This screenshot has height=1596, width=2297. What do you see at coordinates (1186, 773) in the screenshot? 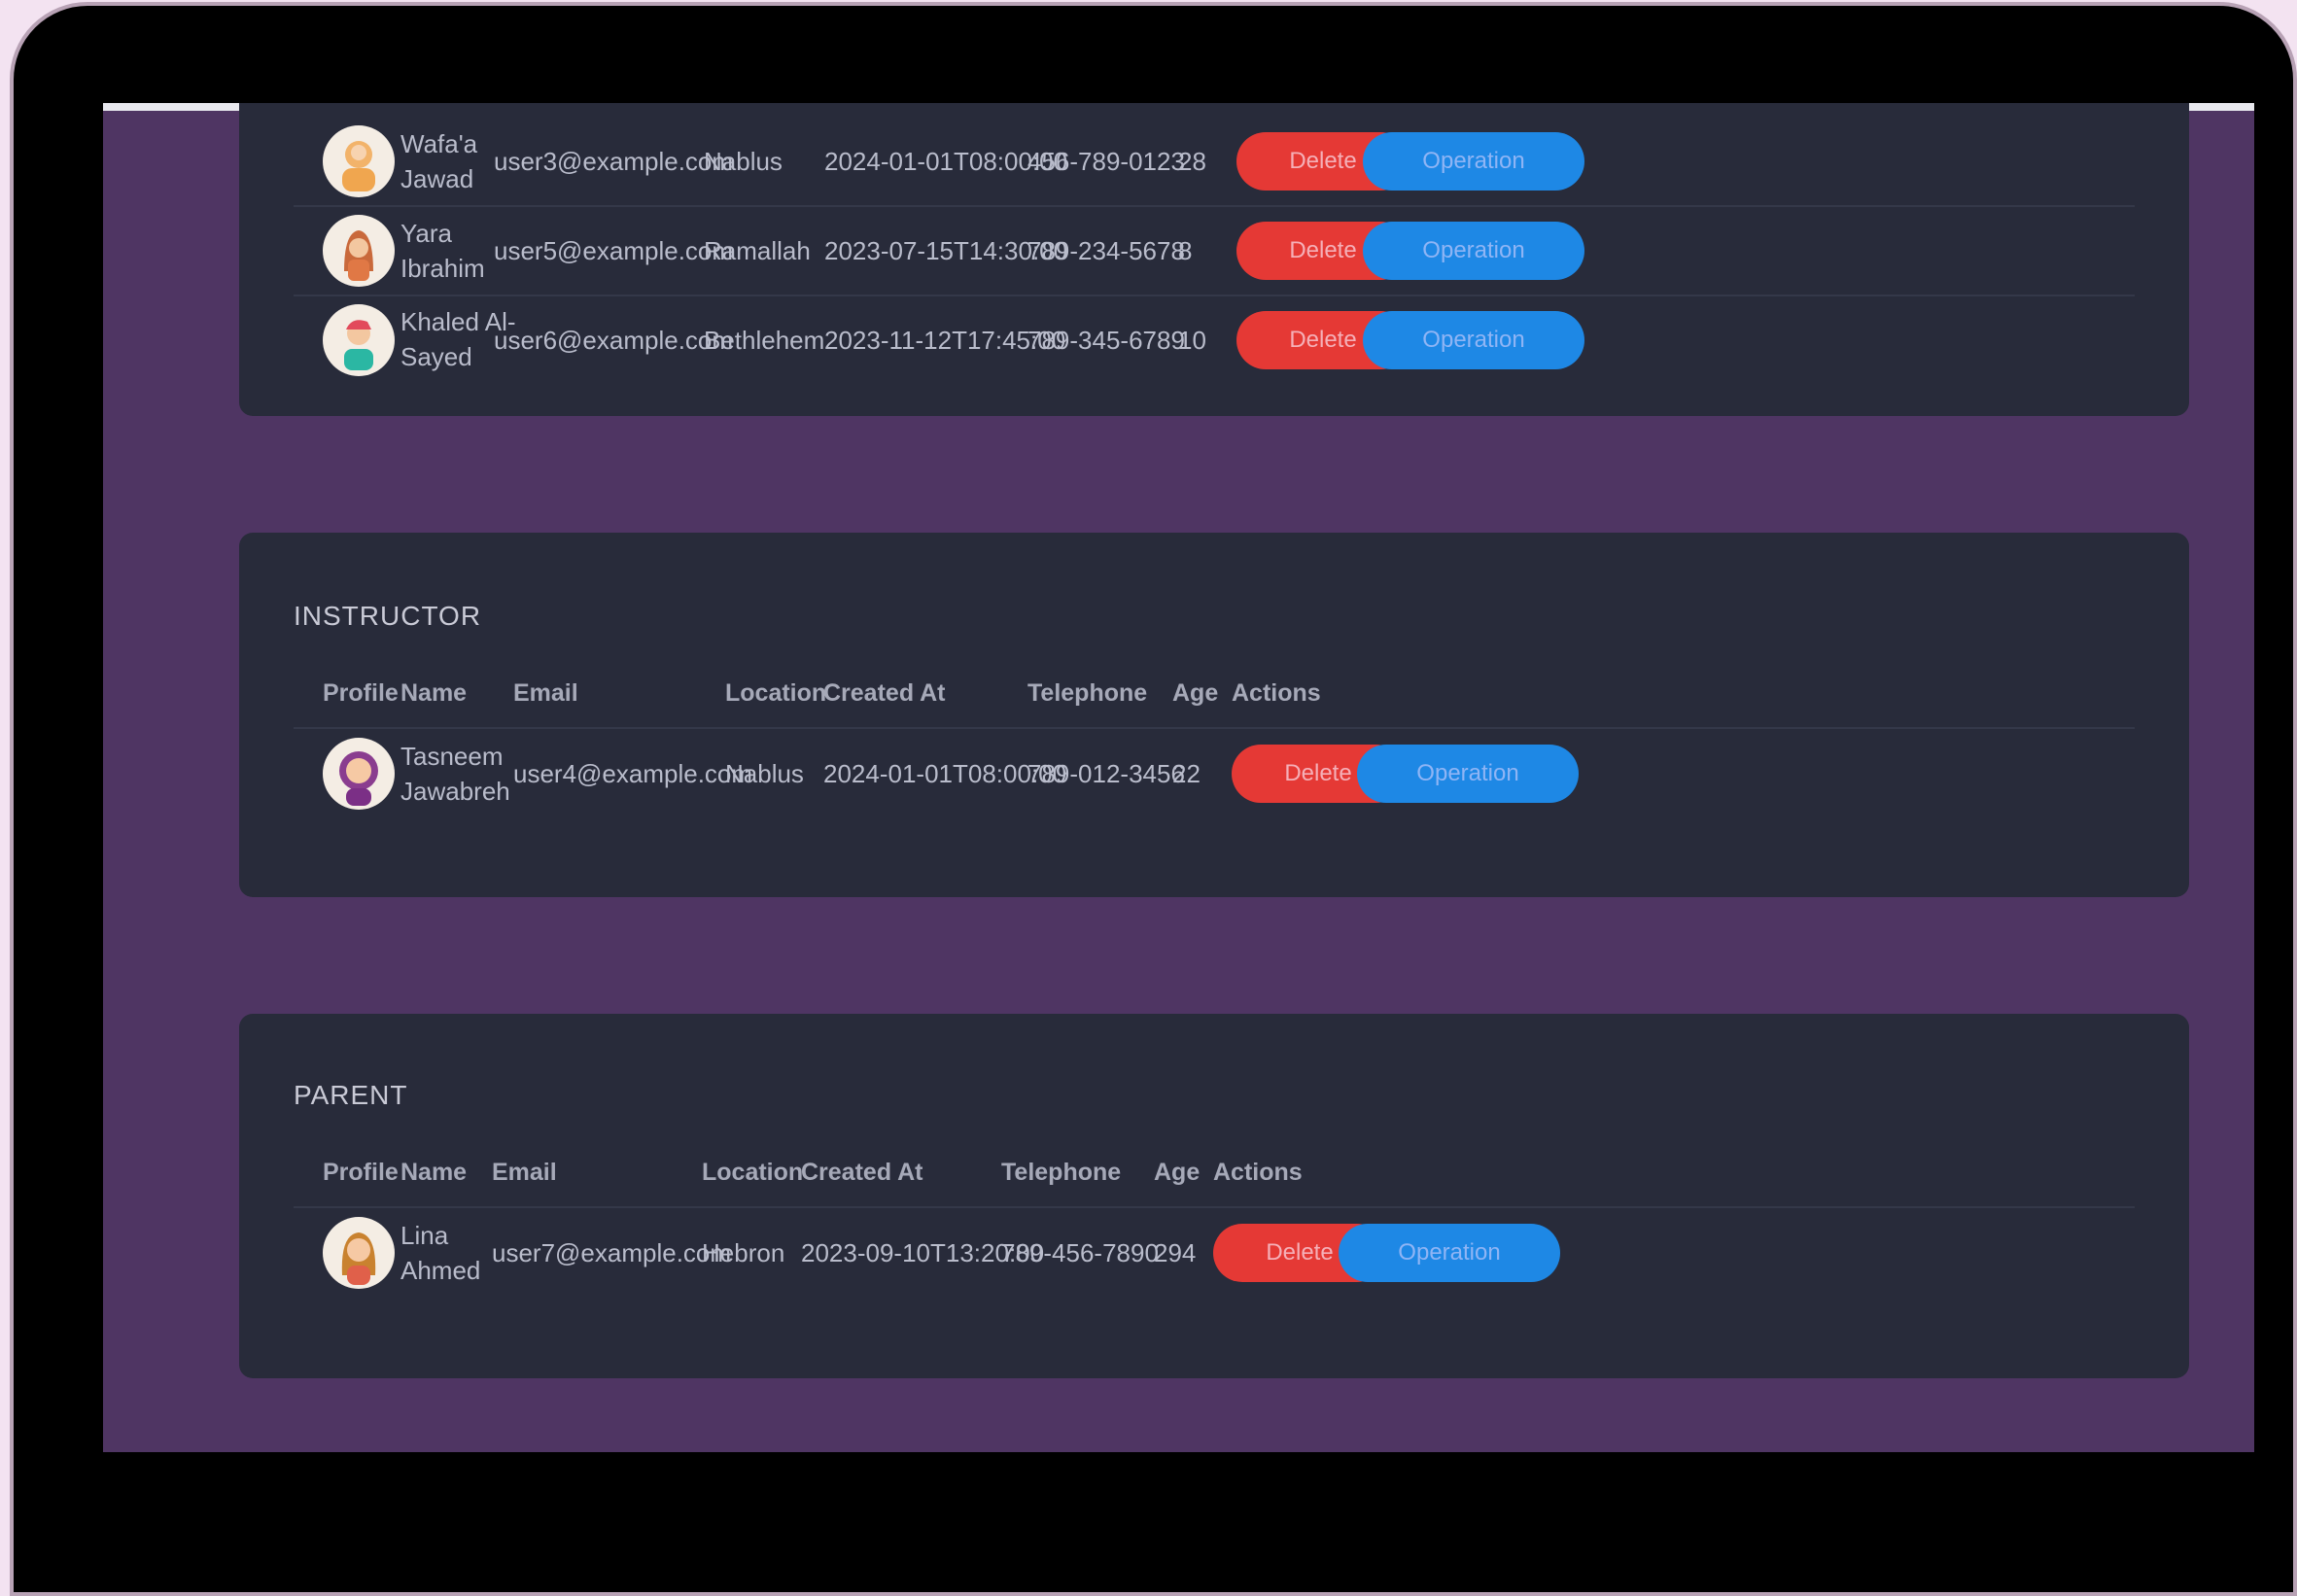
I see `user-age: 22` at bounding box center [1186, 773].